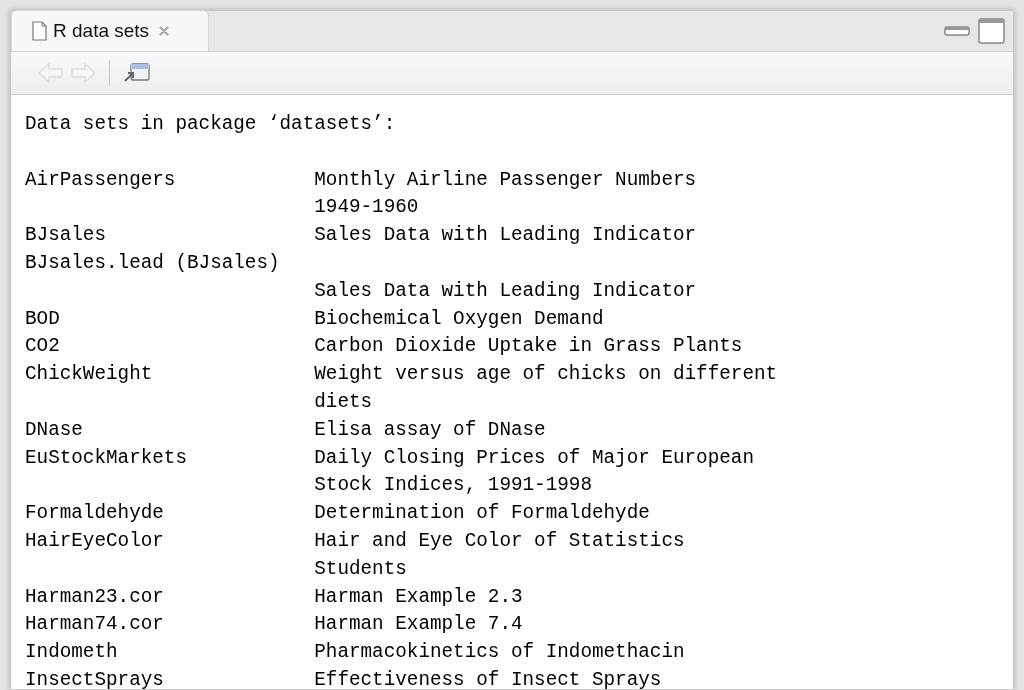 The image size is (1024, 690). Describe the element at coordinates (54, 429) in the screenshot. I see `dataset-name: DNase` at that location.